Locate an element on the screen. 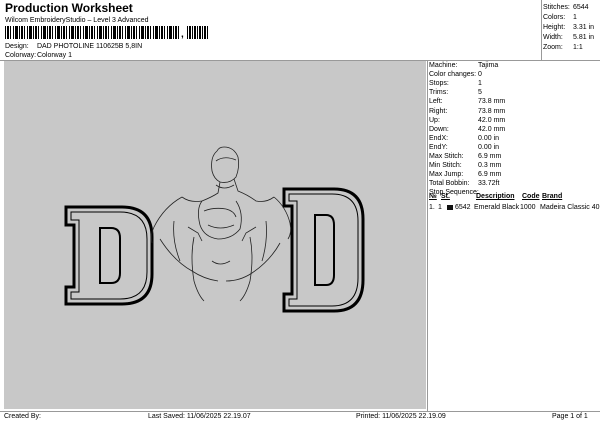 The image size is (600, 424). summary-stitches: Stitches: 6544 is located at coordinates (566, 7).